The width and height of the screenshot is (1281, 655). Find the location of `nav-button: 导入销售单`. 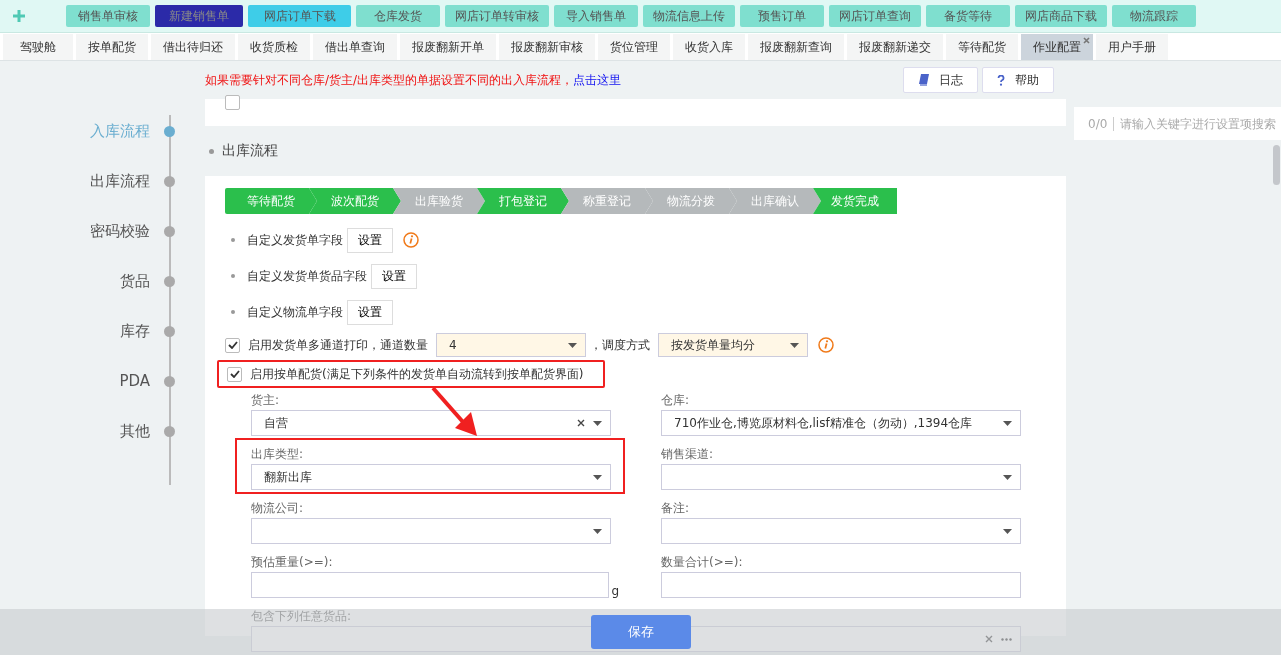

nav-button: 导入销售单 is located at coordinates (596, 16).